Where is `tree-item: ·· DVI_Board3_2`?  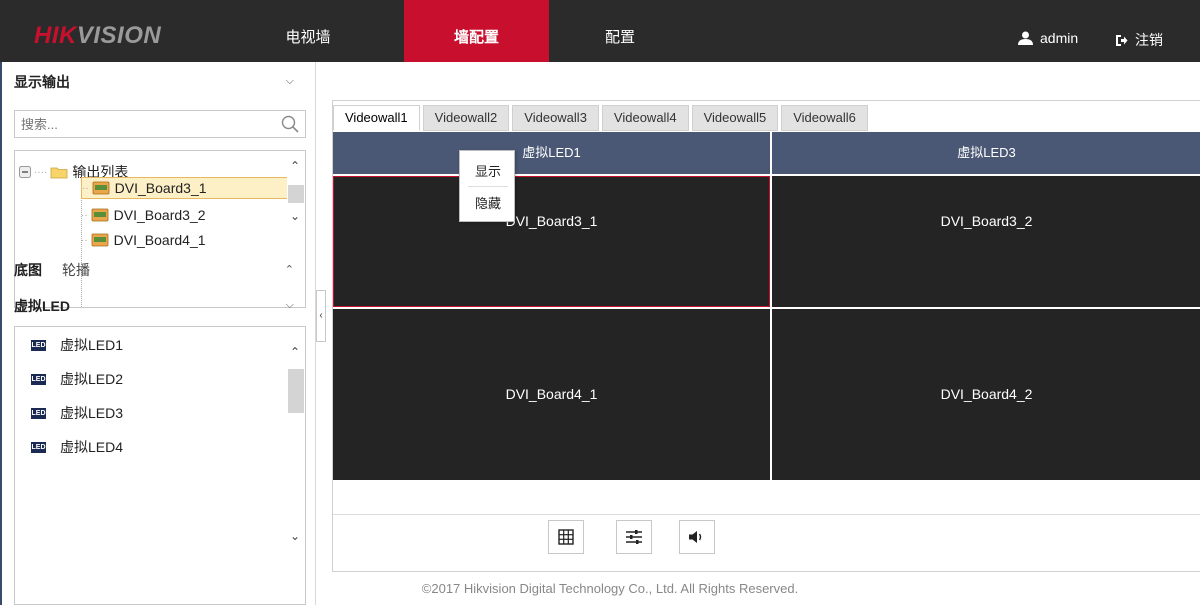 tree-item: ·· DVI_Board3_2 is located at coordinates (143, 215).